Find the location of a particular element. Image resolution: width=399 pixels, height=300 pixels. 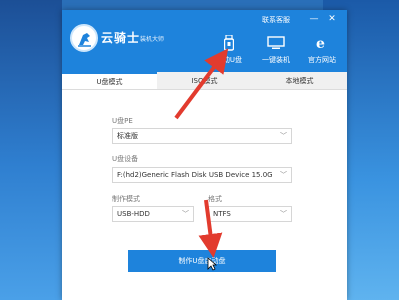

app-subtitle: 装机大师 is located at coordinates (152, 39).